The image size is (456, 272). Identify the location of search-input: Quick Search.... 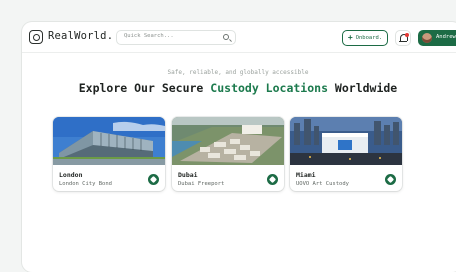
(176, 37).